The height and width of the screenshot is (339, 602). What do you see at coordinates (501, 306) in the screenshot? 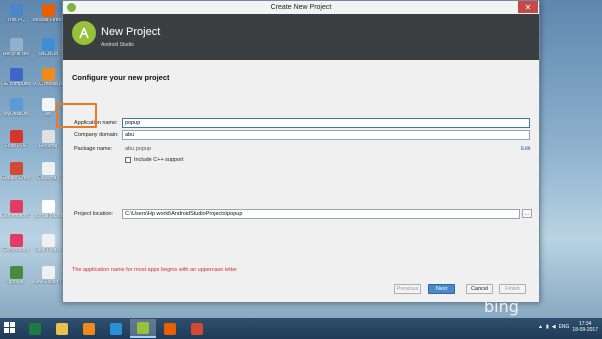
I see `bing-watermark: bing` at bounding box center [501, 306].